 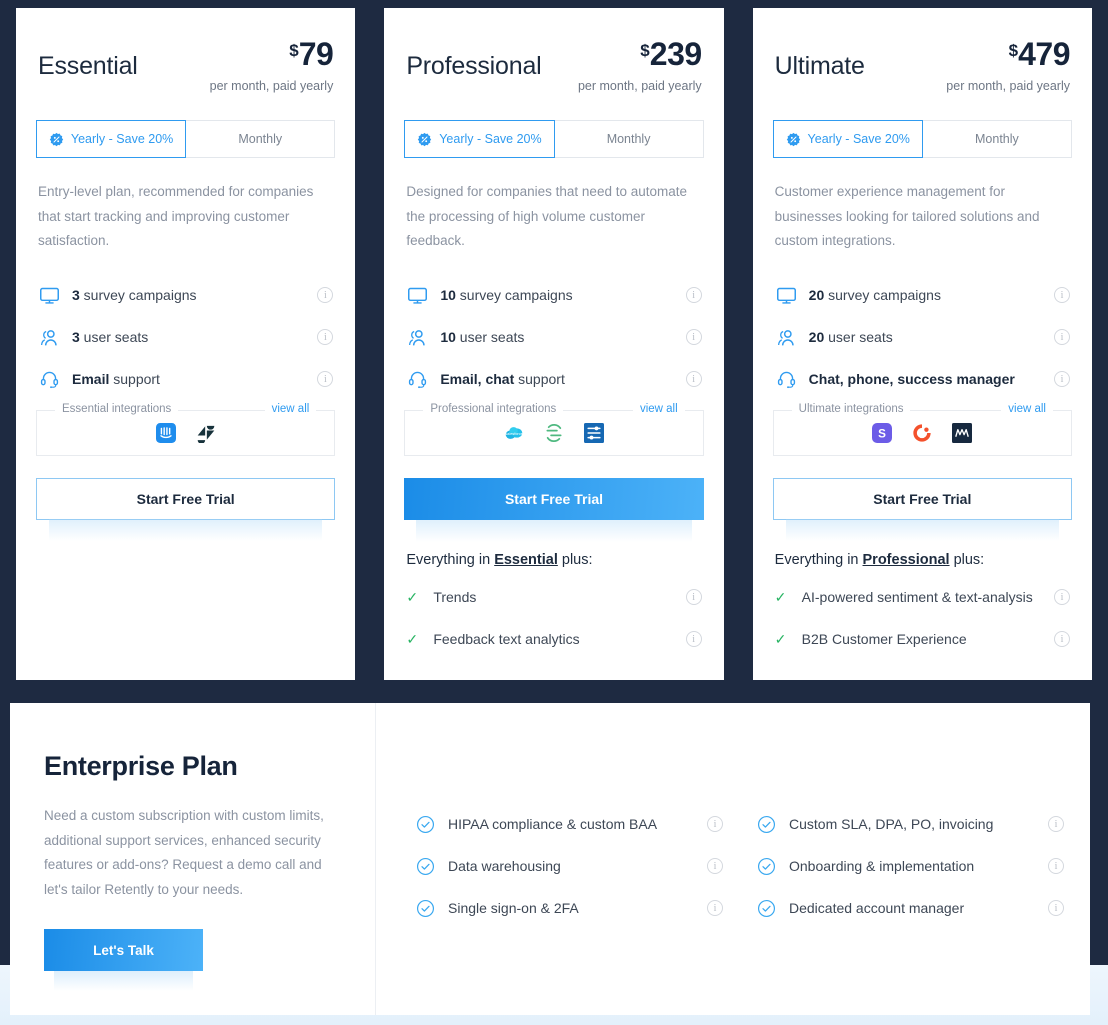 I want to click on everything-in-line-professional: Everything in Essential plus:, so click(x=553, y=560).